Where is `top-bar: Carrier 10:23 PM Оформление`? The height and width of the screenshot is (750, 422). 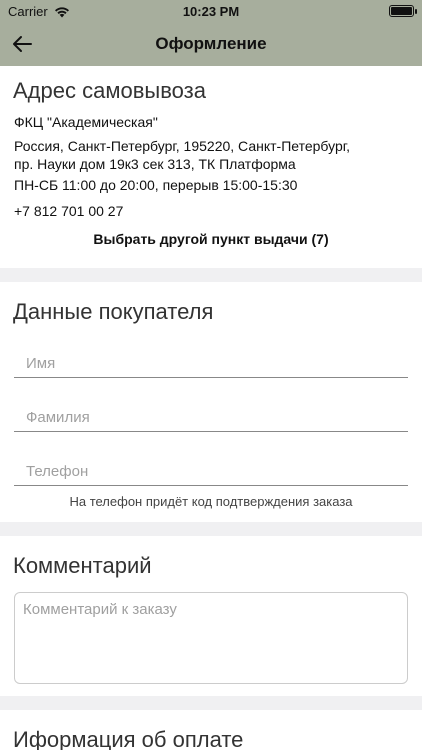
top-bar: Carrier 10:23 PM Оформление is located at coordinates (211, 33).